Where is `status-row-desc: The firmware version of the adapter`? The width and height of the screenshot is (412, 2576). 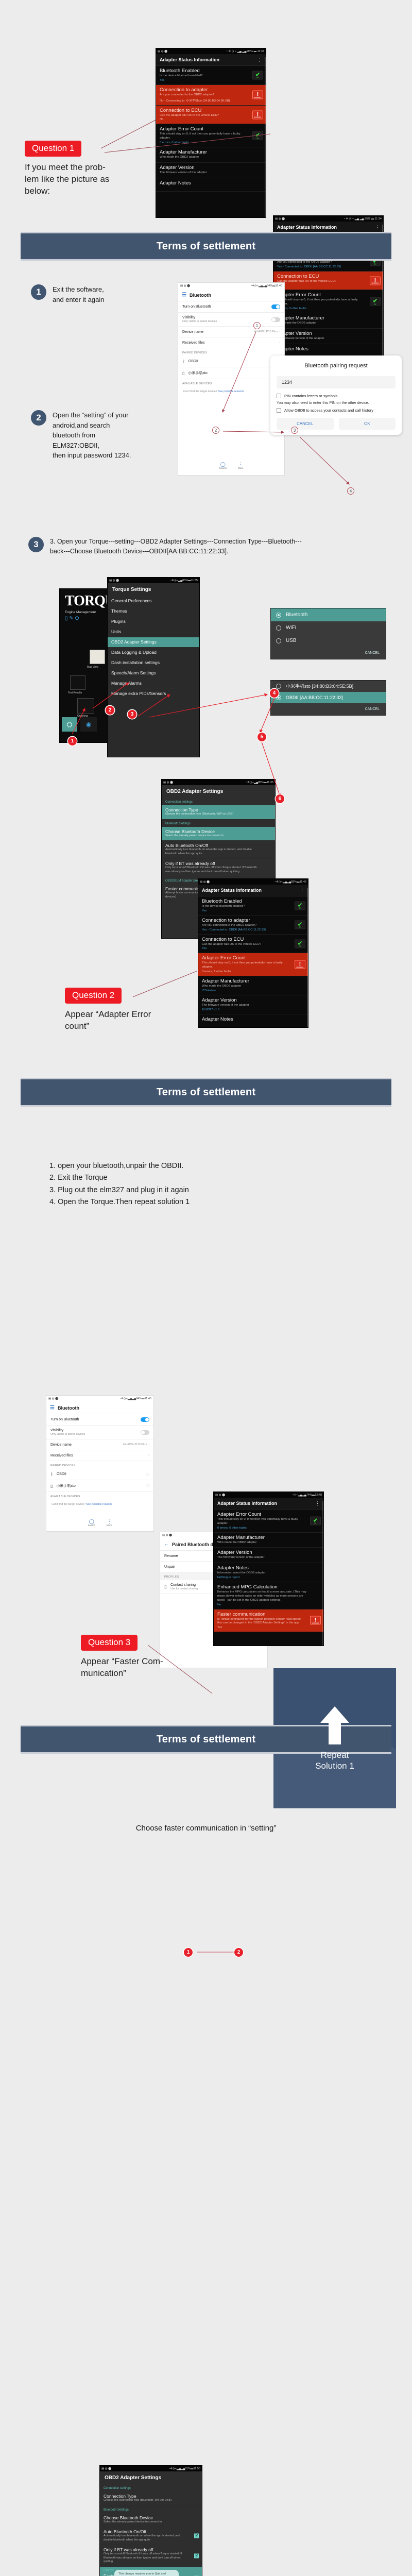 status-row-desc: The firmware version of the adapter is located at coordinates (300, 338).